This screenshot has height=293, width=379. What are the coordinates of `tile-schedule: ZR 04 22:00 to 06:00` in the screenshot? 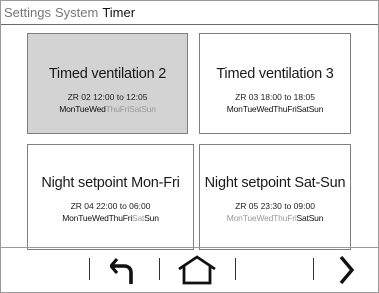 It's located at (110, 206).